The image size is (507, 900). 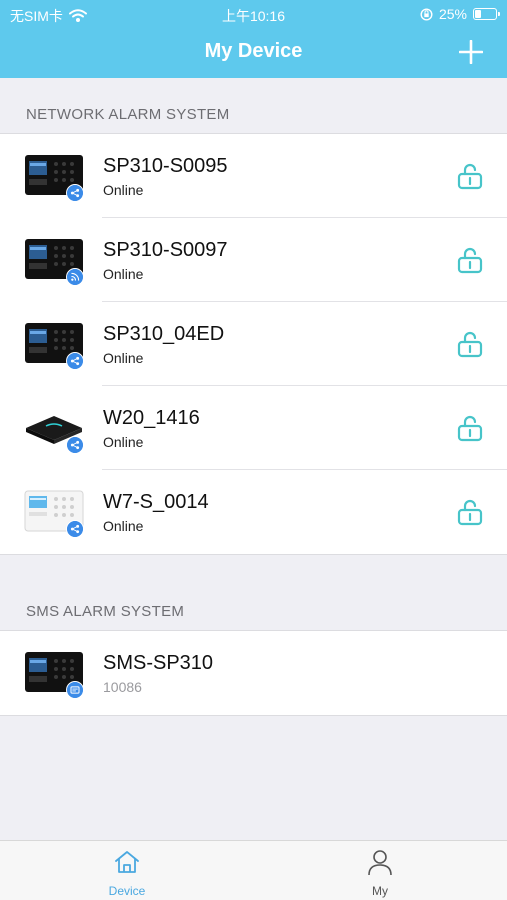 What do you see at coordinates (122, 687) in the screenshot?
I see `device-phone-number: 10086` at bounding box center [122, 687].